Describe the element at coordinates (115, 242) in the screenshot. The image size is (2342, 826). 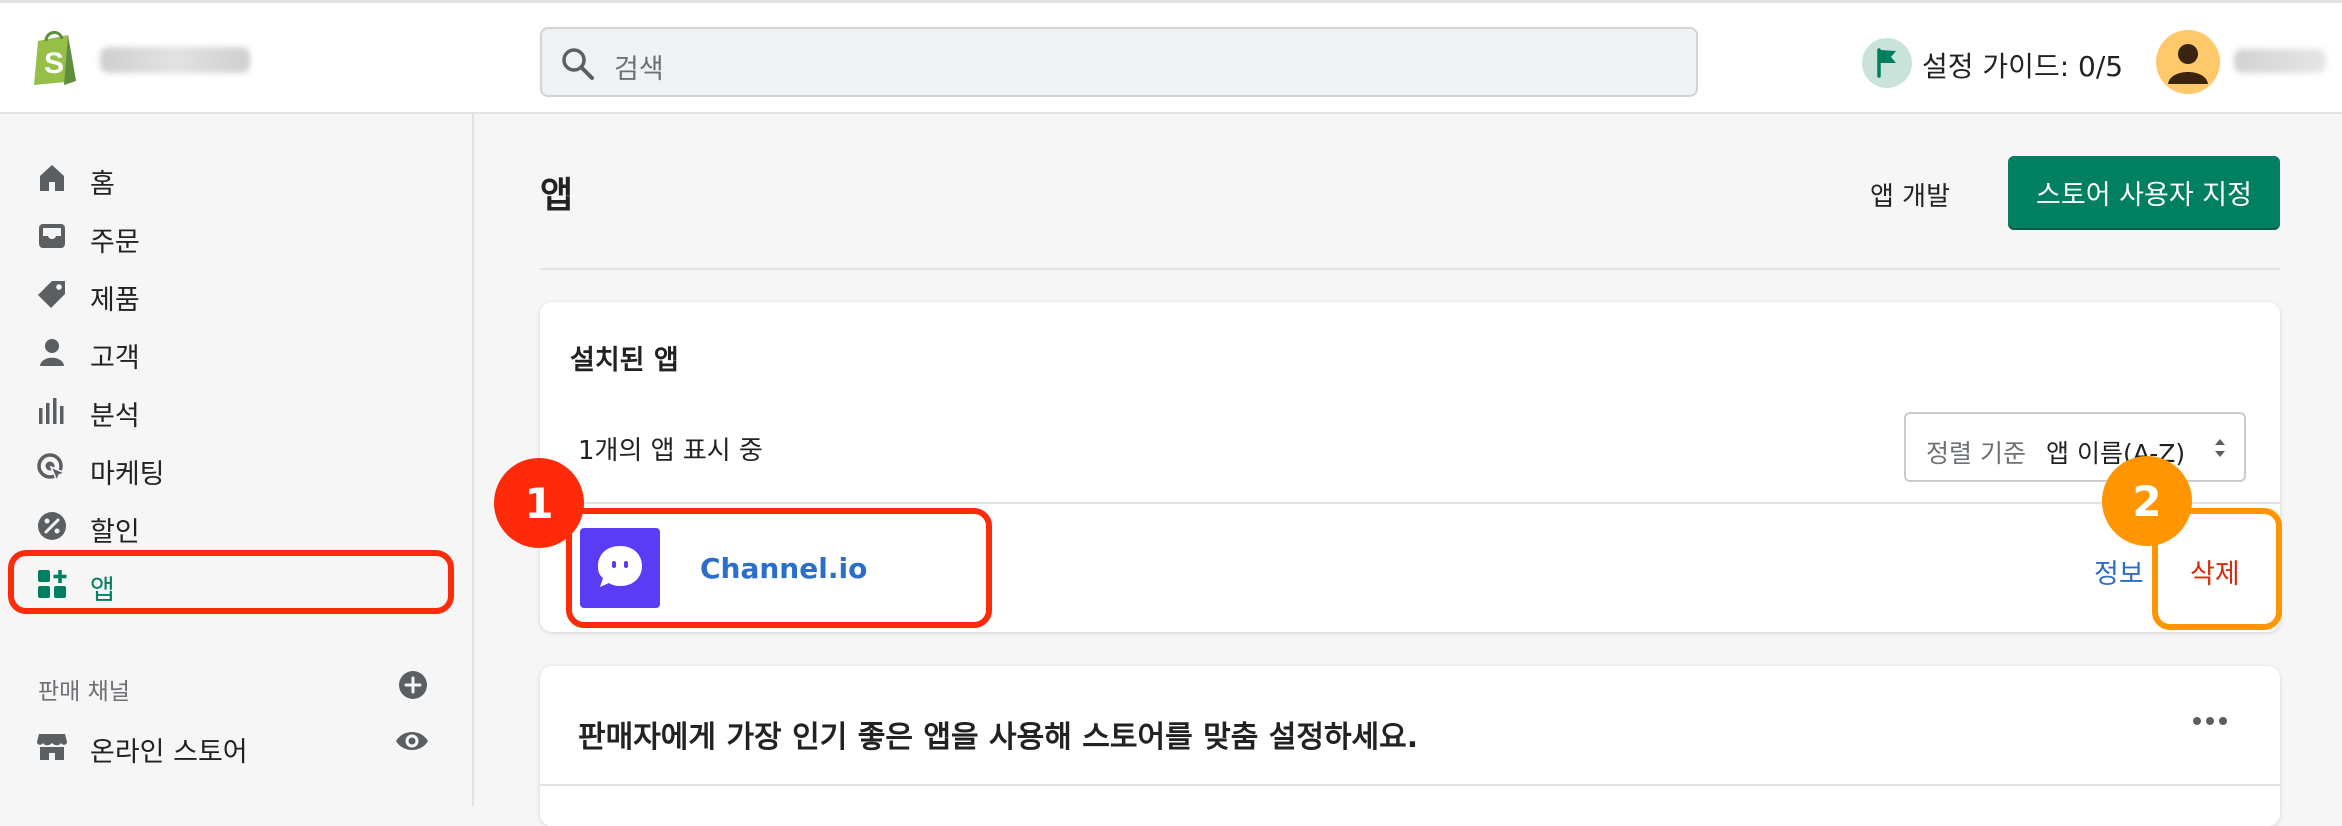
I see `sidebar-item-label: 주문` at that location.